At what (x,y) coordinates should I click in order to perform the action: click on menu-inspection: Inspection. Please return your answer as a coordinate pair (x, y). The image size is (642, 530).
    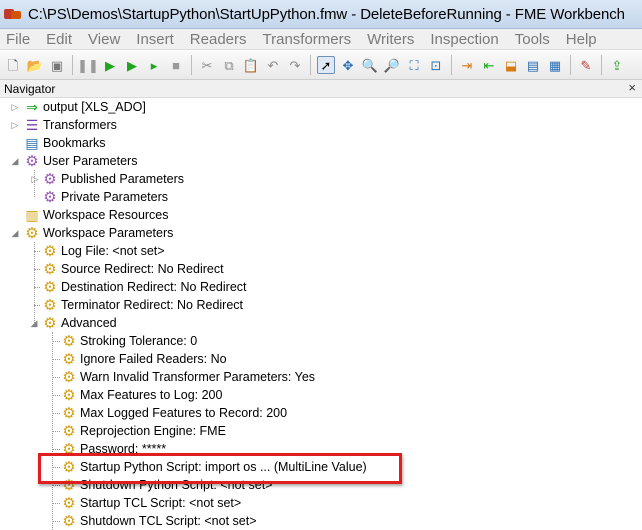
    Looking at the image, I should click on (464, 39).